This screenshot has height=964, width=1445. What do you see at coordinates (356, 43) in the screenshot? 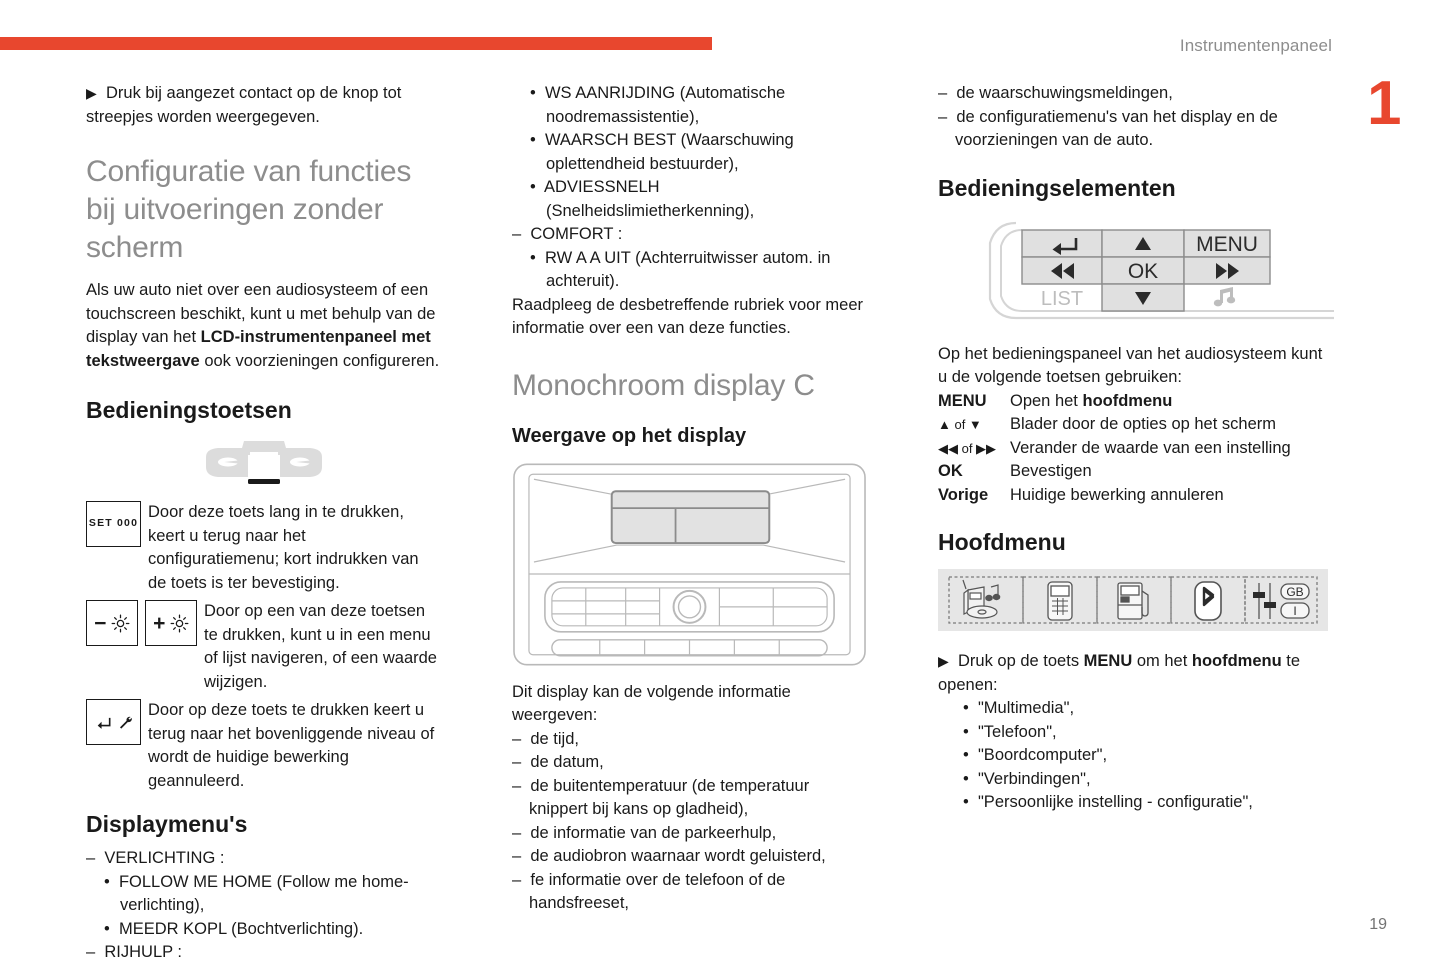
I see `header-accent-bar` at bounding box center [356, 43].